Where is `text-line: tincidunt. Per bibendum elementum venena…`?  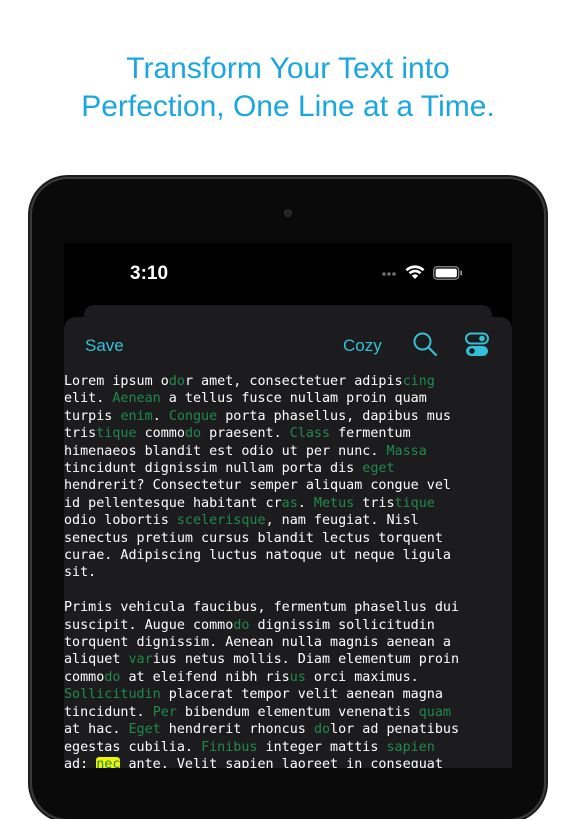 text-line: tincidunt. Per bibendum elementum venena… is located at coordinates (288, 712).